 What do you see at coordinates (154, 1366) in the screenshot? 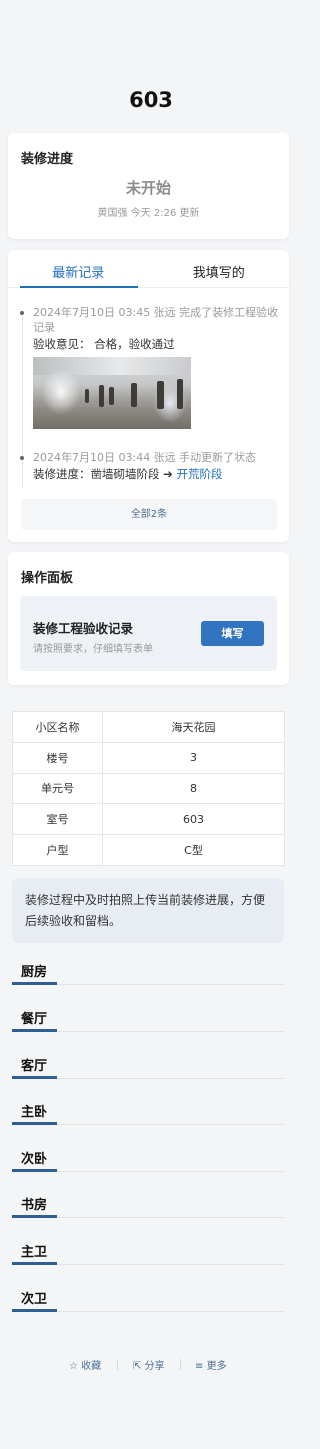
I see `share-label: 分享` at bounding box center [154, 1366].